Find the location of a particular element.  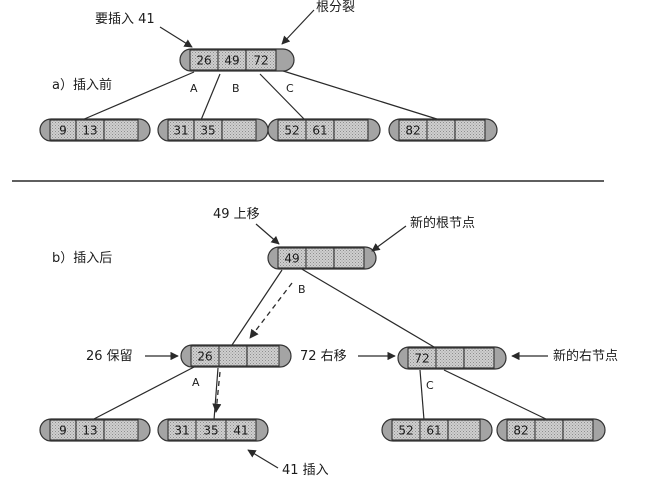

top-leaf-2: 31 35 is located at coordinates (213, 130).